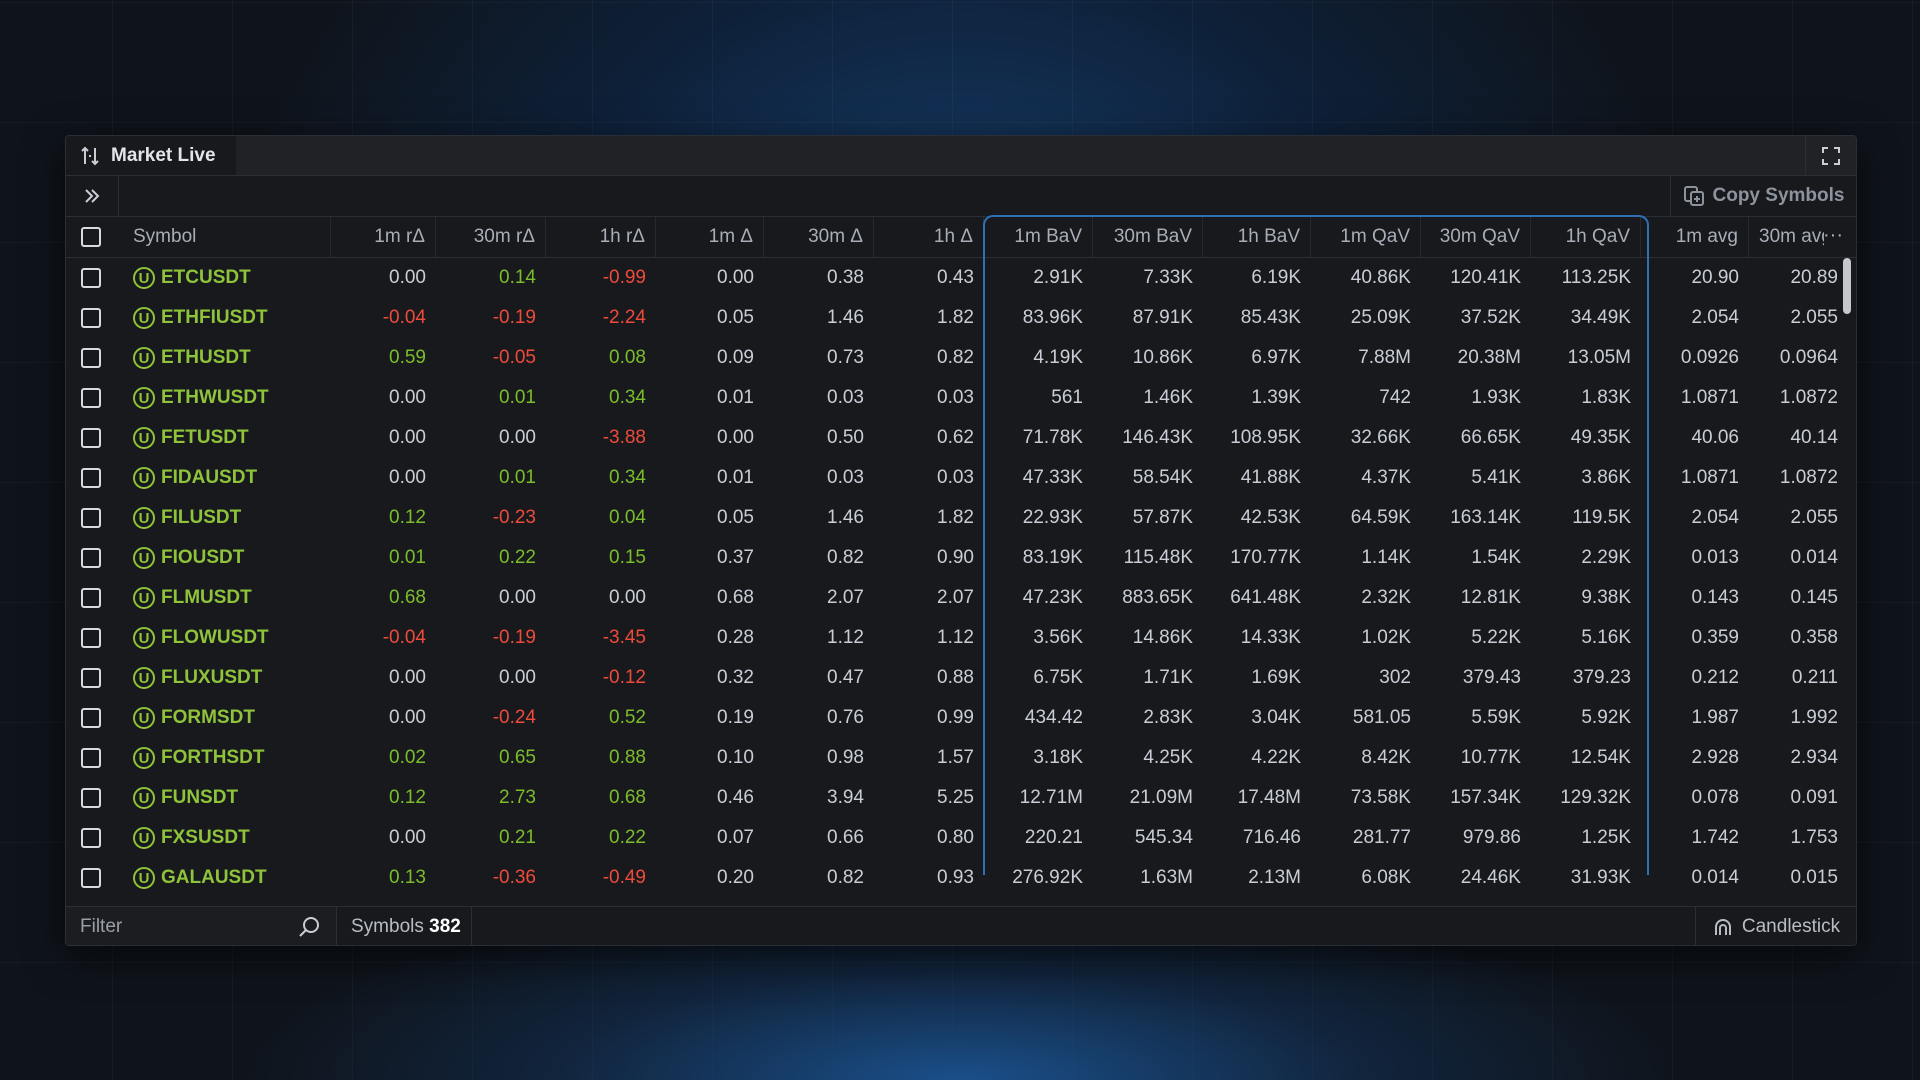  I want to click on column-header: 1m QaV, so click(1366, 237).